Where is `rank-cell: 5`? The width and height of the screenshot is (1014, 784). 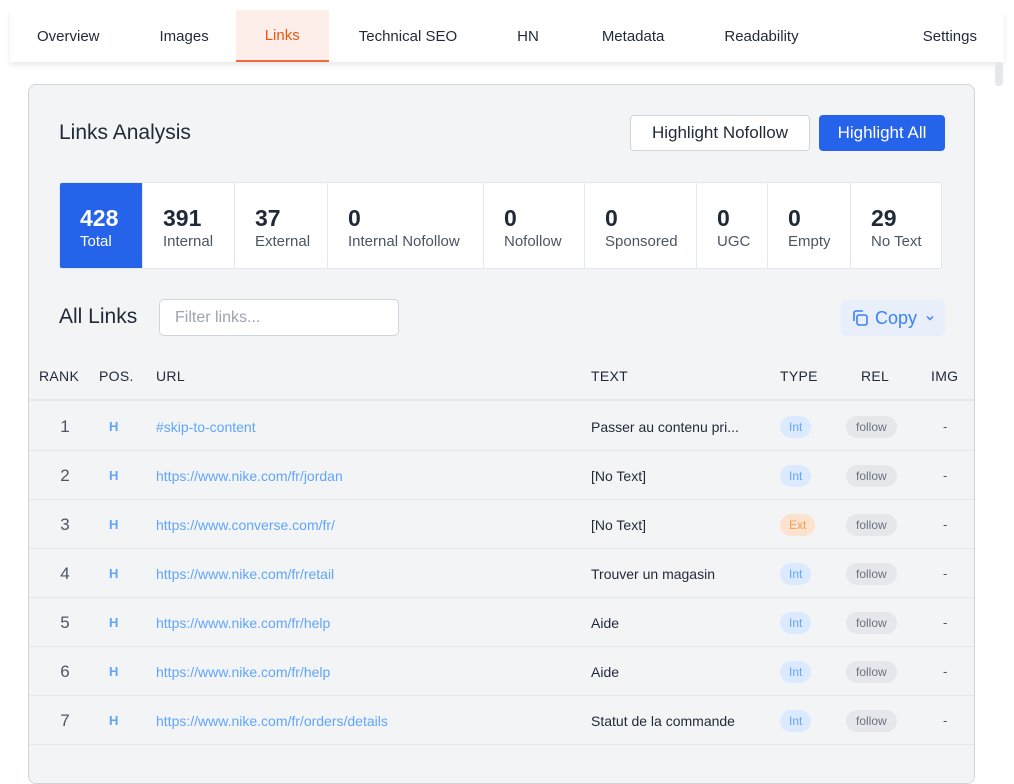 rank-cell: 5 is located at coordinates (65, 622).